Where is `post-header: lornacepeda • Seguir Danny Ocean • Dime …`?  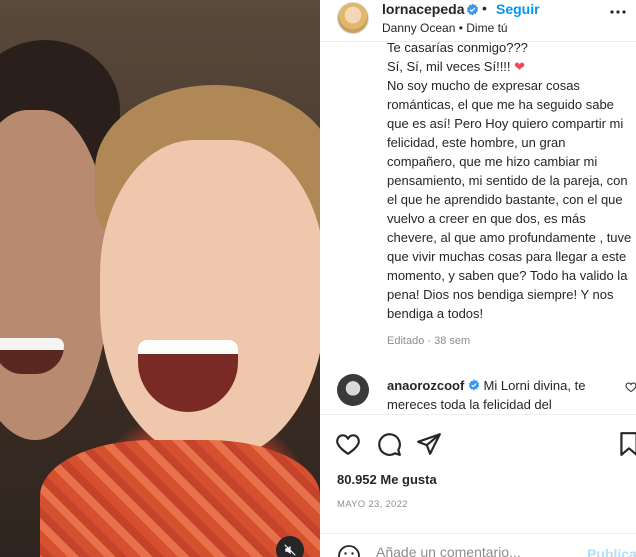
post-header: lornacepeda • Seguir Danny Ocean • Dime … is located at coordinates (478, 21).